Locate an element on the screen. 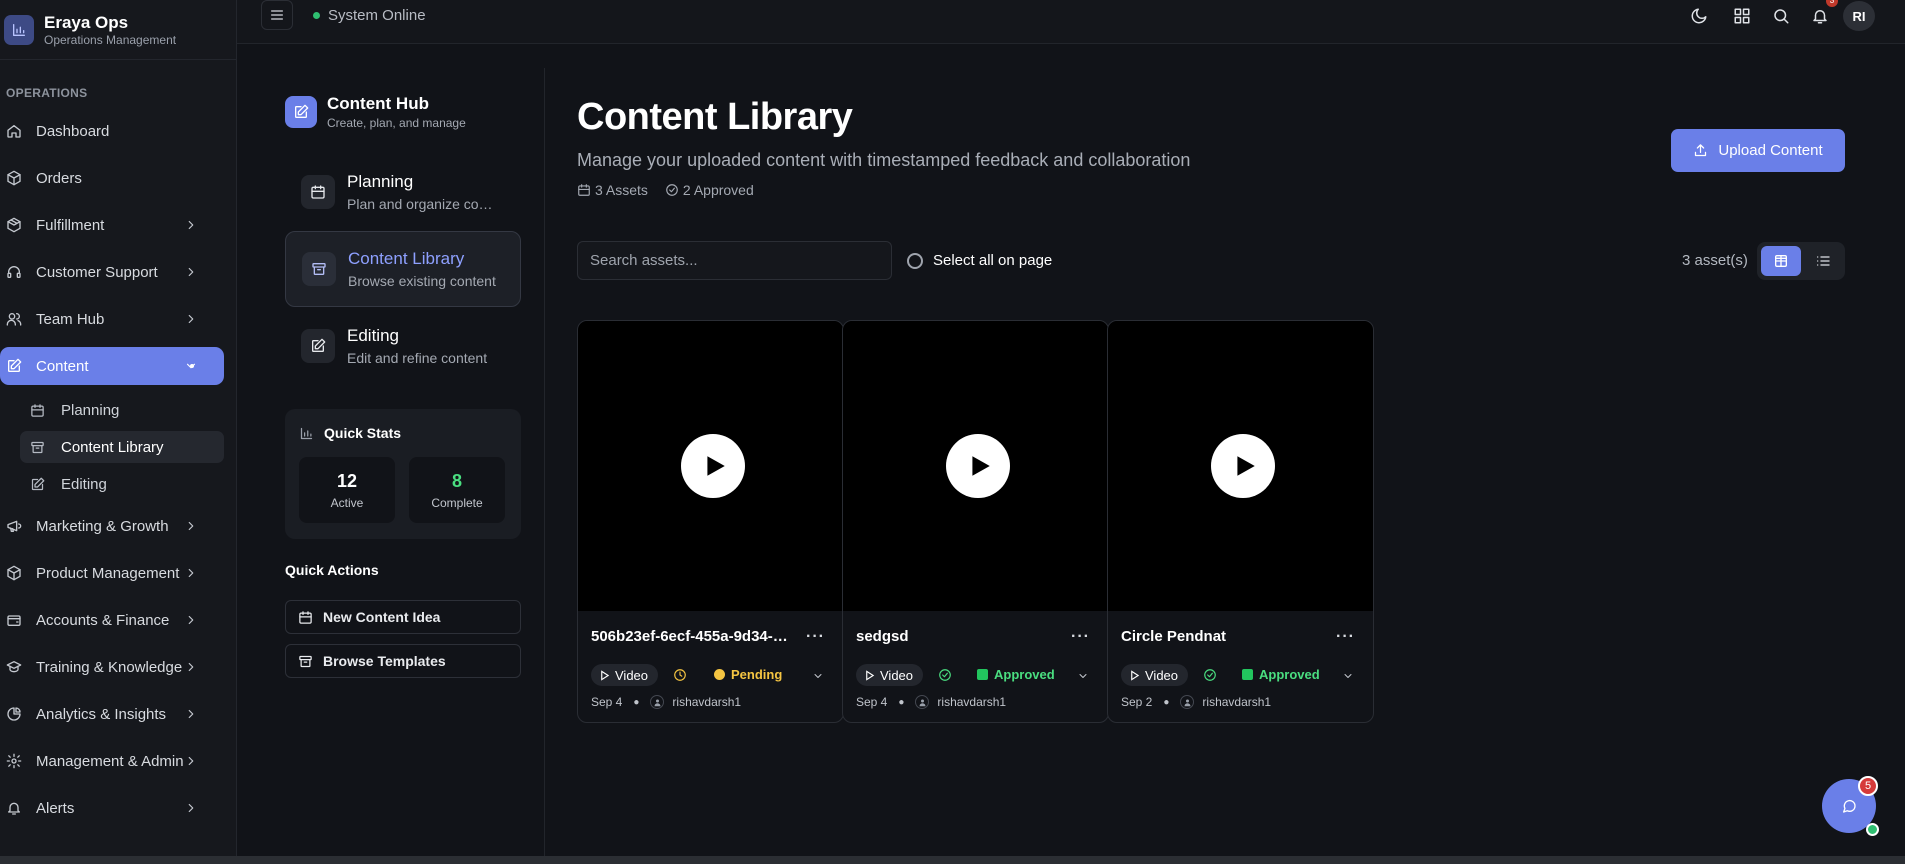 This screenshot has width=1905, height=864. view-toggle is located at coordinates (1801, 261).